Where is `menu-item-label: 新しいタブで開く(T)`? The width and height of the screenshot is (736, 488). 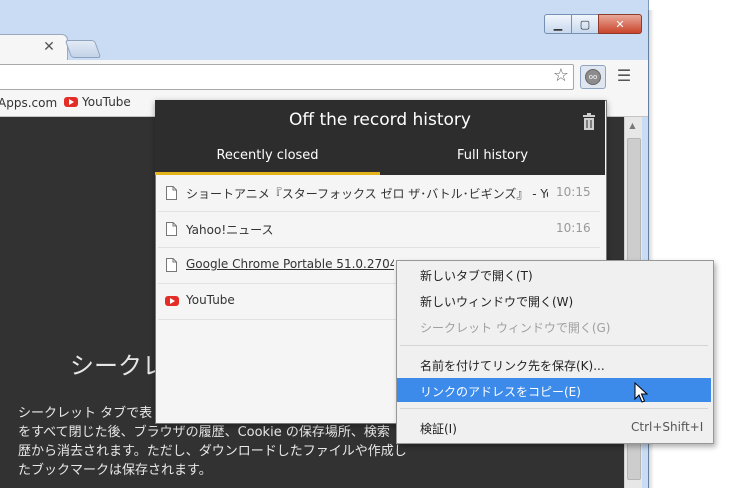
menu-item-label: 新しいタブで開く(T) is located at coordinates (476, 276).